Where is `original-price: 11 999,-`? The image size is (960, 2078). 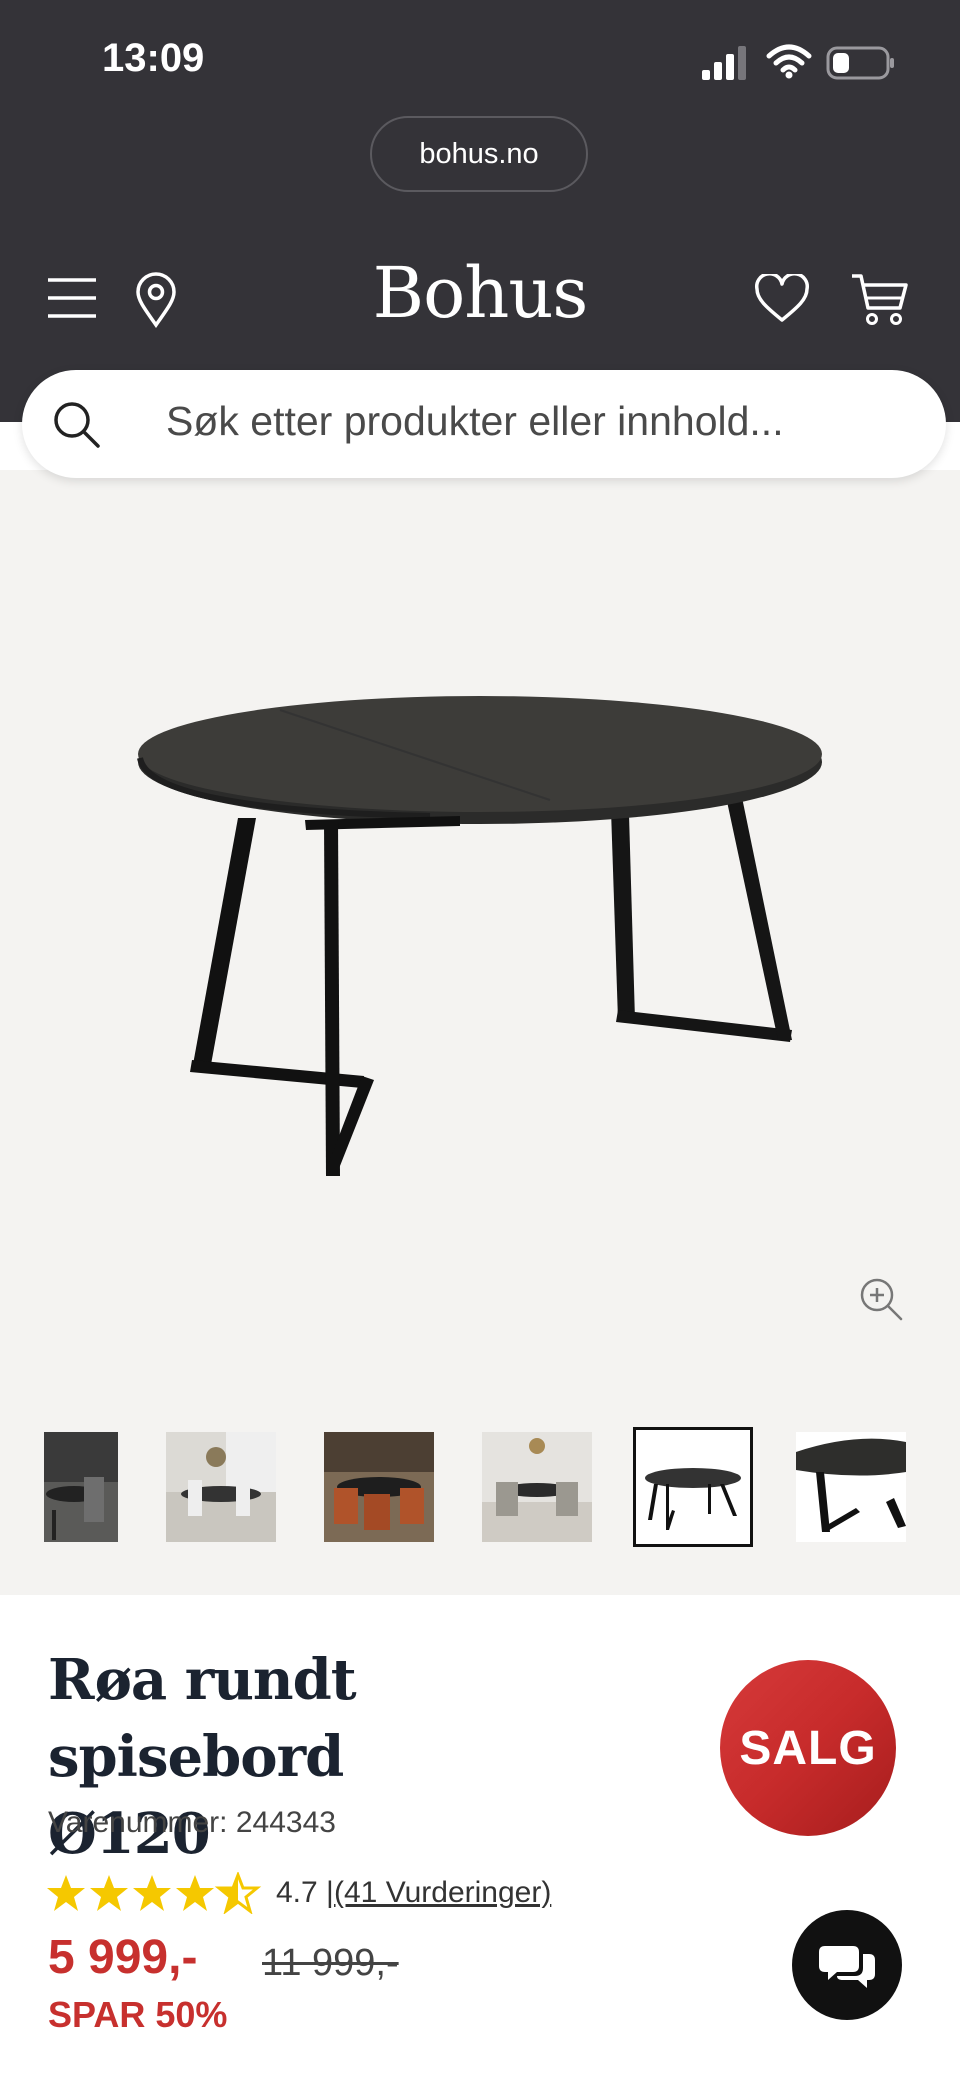 original-price: 11 999,- is located at coordinates (330, 1963).